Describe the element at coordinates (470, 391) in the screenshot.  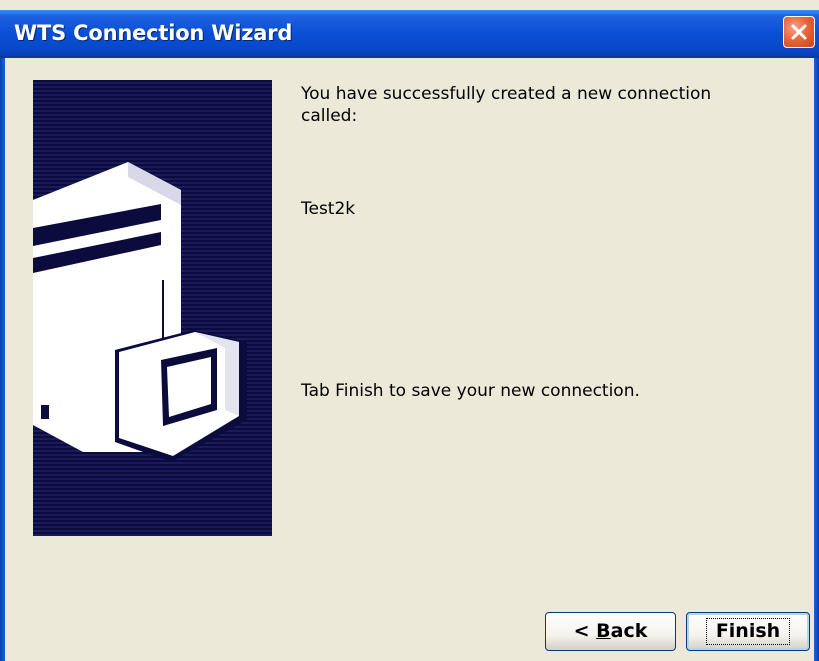
I see `finish-instruction: Tab Finish to save your new connection.` at that location.